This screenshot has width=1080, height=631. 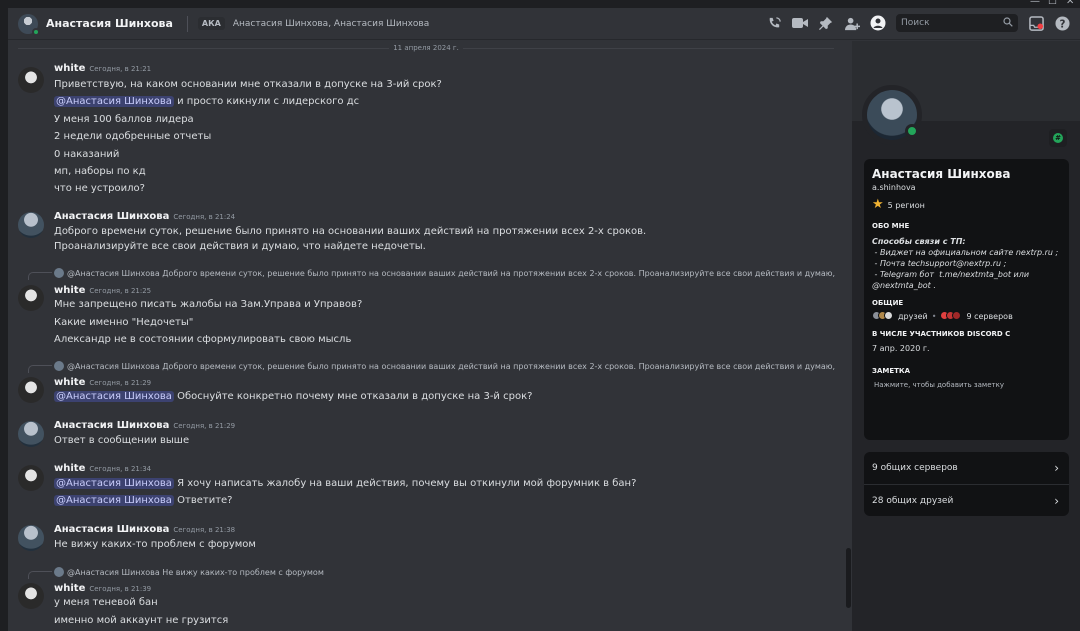 I want to click on minimize-button: —, so click(x=1035, y=3).